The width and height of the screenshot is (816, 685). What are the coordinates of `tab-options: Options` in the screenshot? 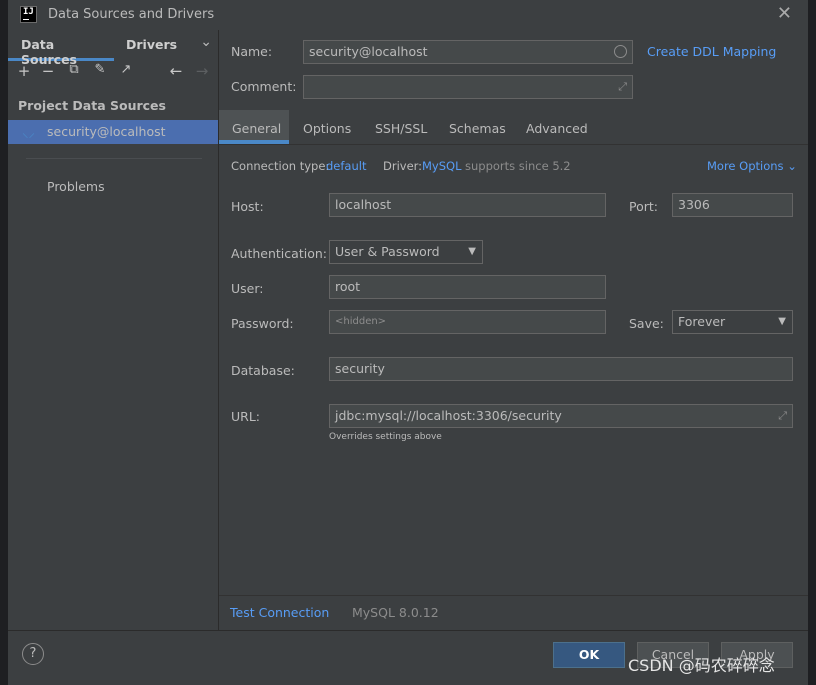 It's located at (327, 128).